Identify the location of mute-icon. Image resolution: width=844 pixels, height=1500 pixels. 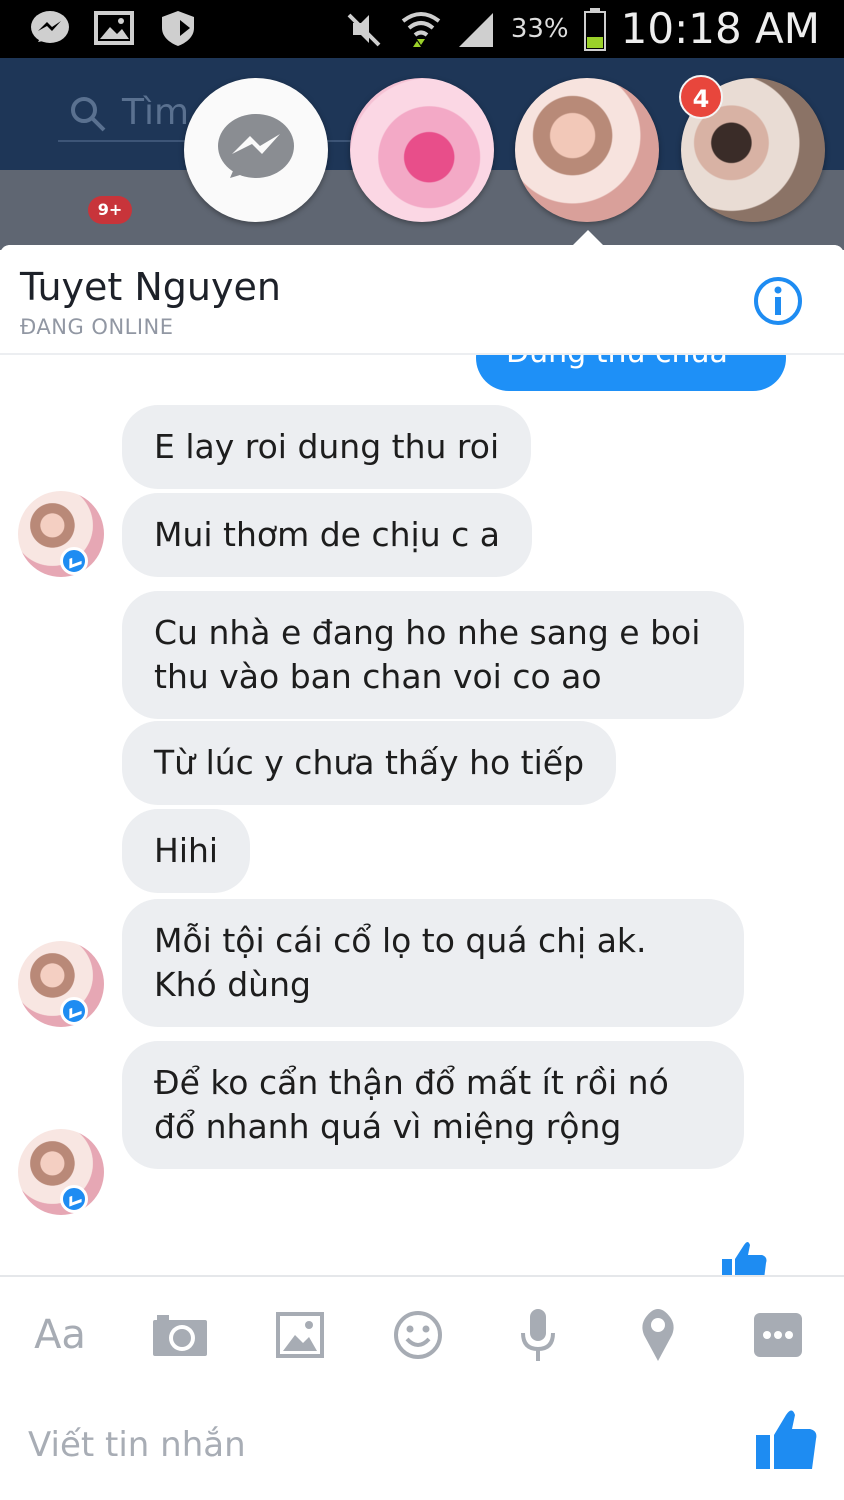
(364, 29).